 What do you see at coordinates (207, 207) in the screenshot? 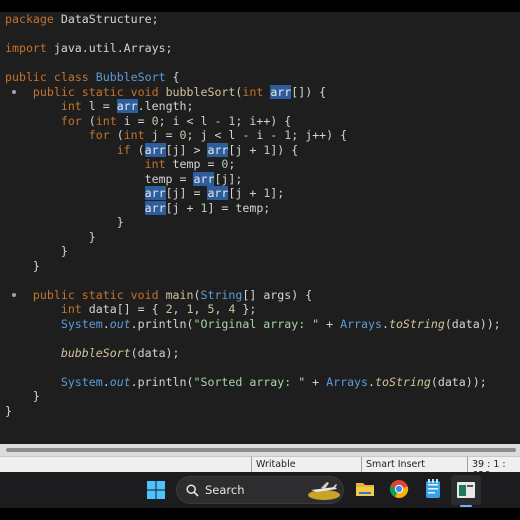
I see `code-line: arr[j + 1] = temp;` at bounding box center [207, 207].